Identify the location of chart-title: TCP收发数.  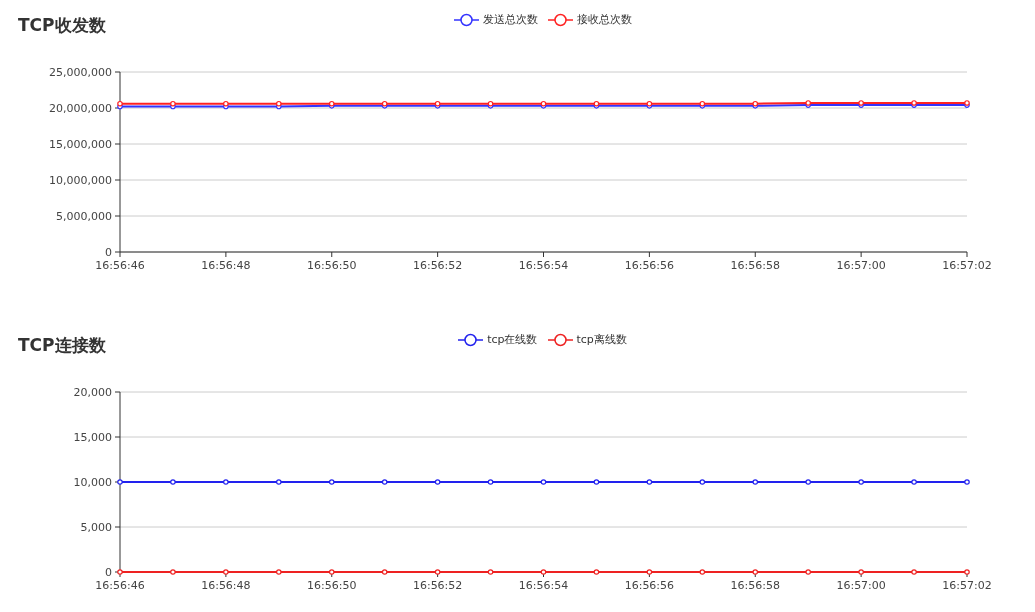
(62, 25).